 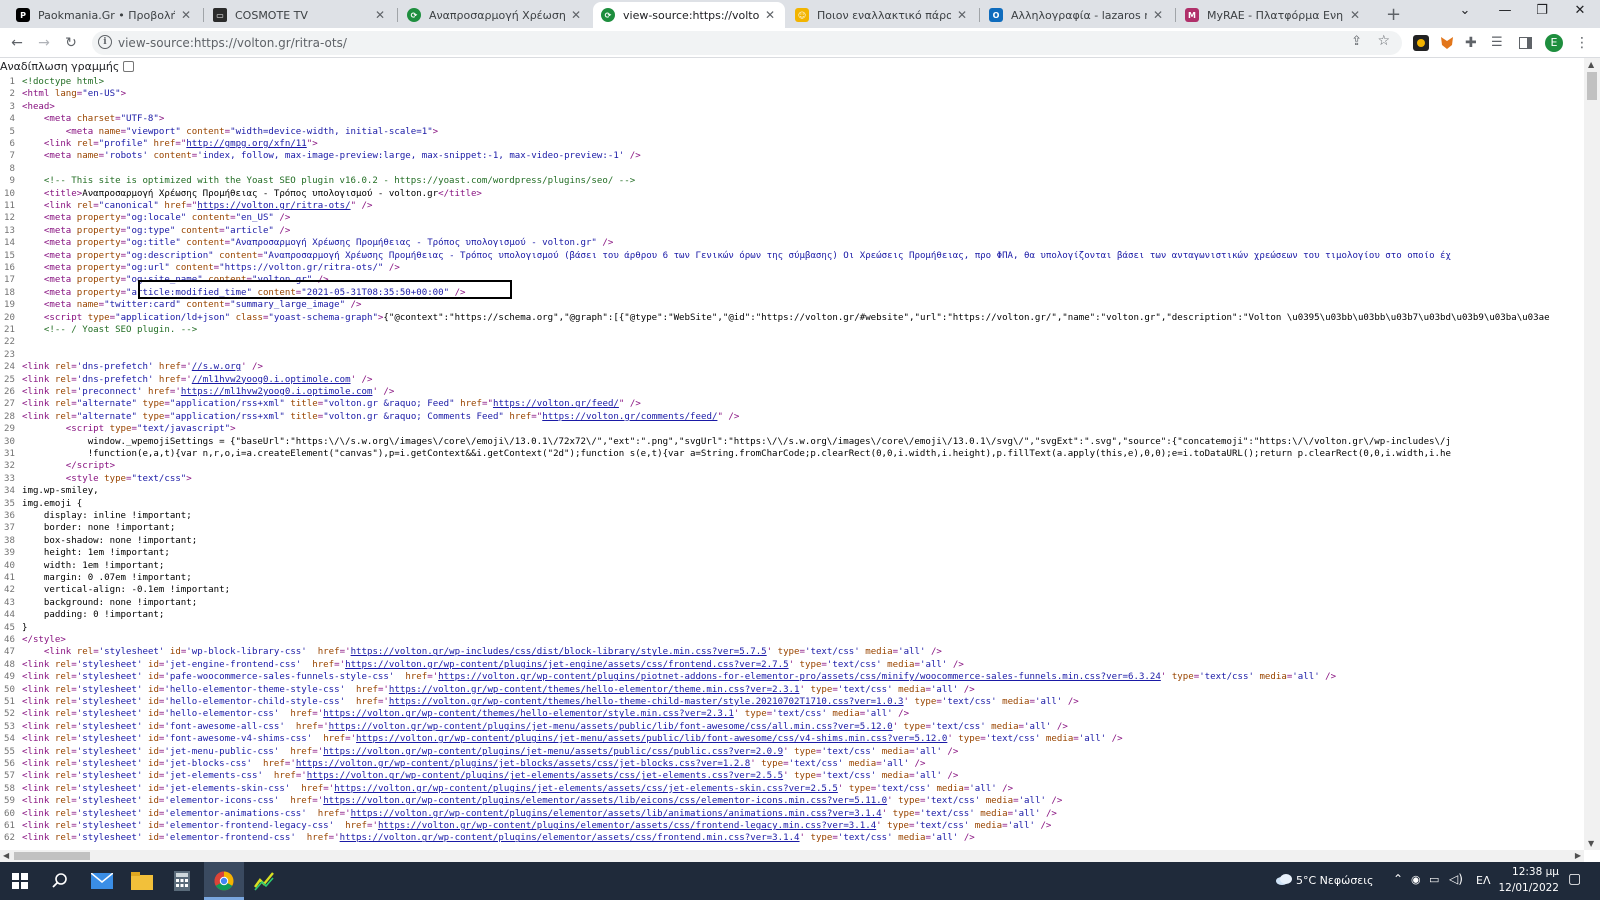 I want to click on metamask-fox-icon, so click(x=1447, y=43).